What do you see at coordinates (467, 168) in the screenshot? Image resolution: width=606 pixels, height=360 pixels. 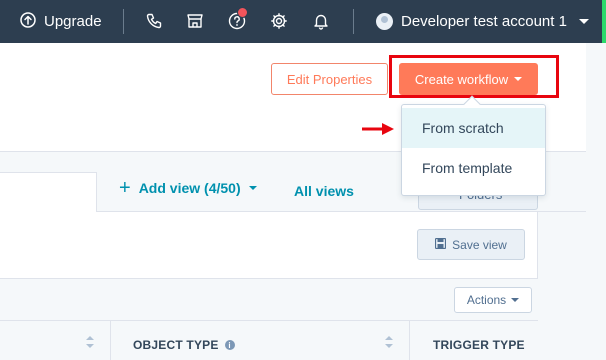 I see `menu-item-label: From template` at bounding box center [467, 168].